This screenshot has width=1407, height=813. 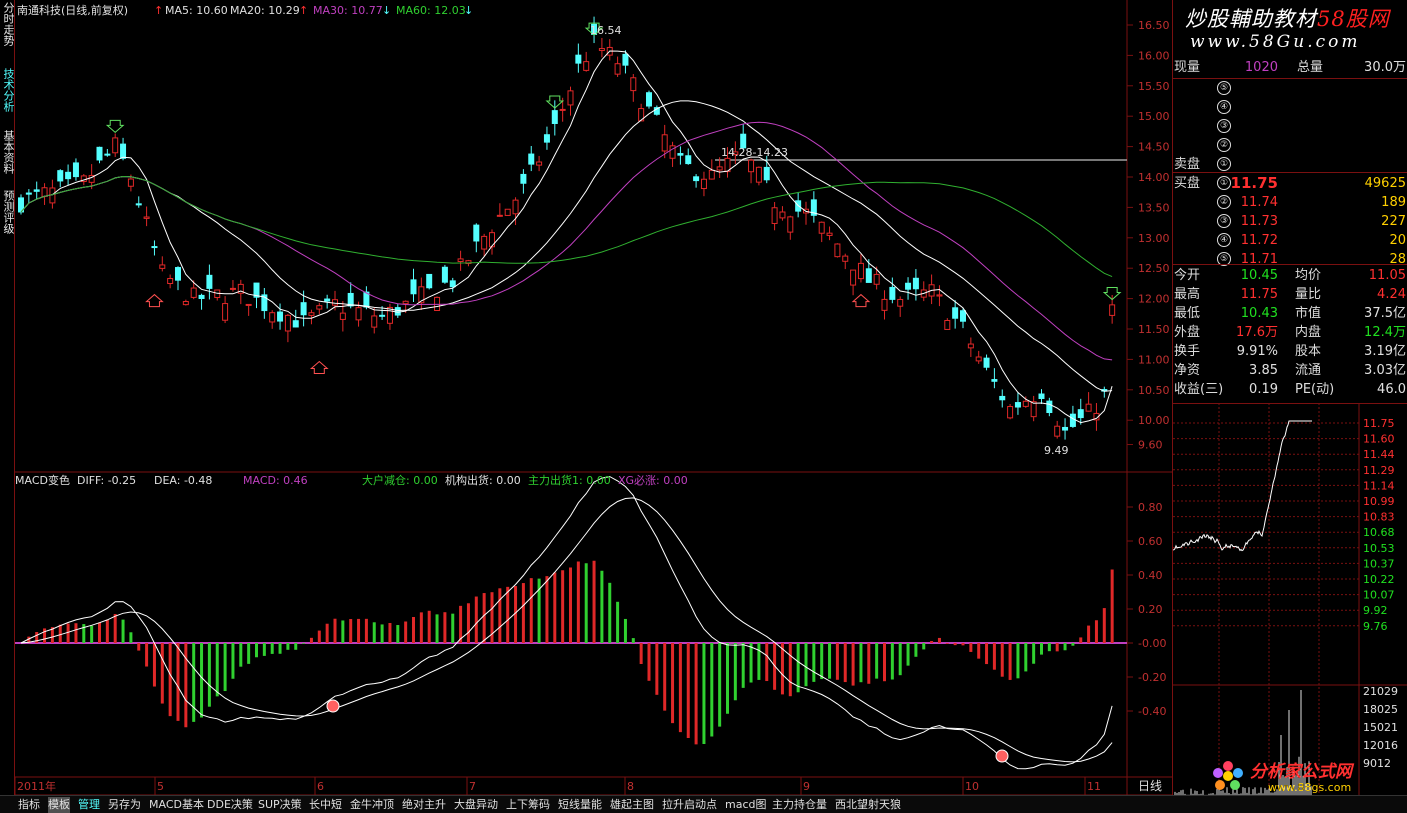 What do you see at coordinates (1290, 332) in the screenshot?
I see `stat-row: 外盘 17.6万 内盘 12.4万` at bounding box center [1290, 332].